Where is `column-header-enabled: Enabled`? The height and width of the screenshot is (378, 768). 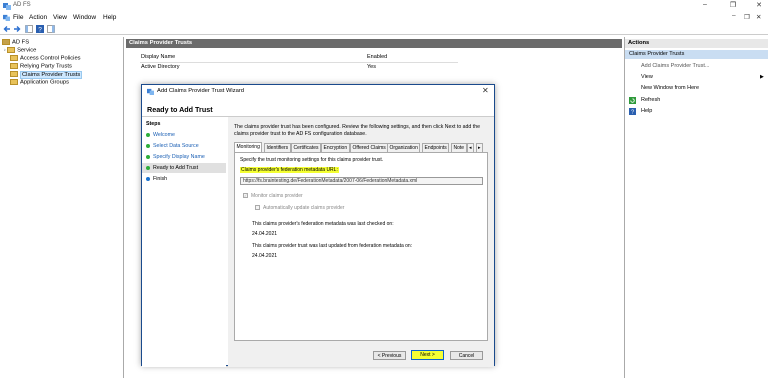 column-header-enabled: Enabled is located at coordinates (377, 57).